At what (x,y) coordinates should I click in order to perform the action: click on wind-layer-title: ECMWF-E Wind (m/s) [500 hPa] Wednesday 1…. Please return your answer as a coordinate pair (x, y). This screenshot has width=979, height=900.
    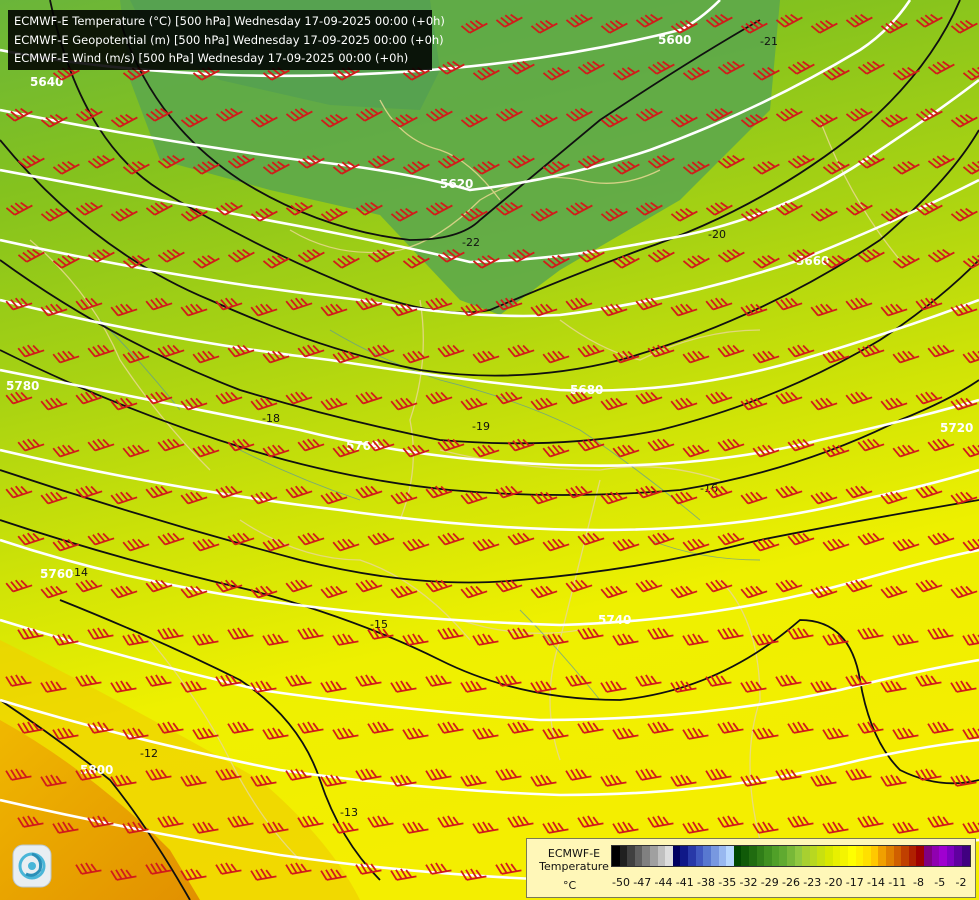
    Looking at the image, I should click on (211, 58).